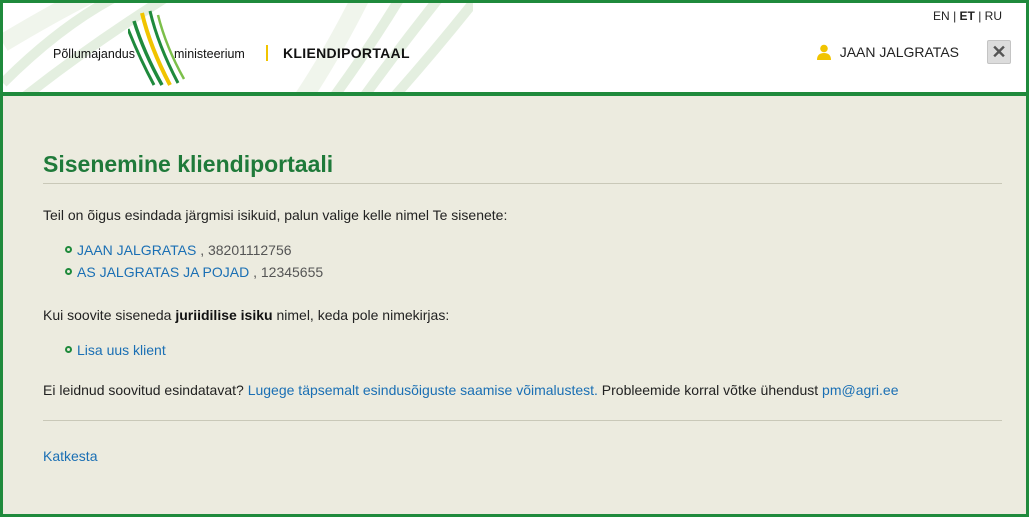  What do you see at coordinates (522, 420) in the screenshot?
I see `divider` at bounding box center [522, 420].